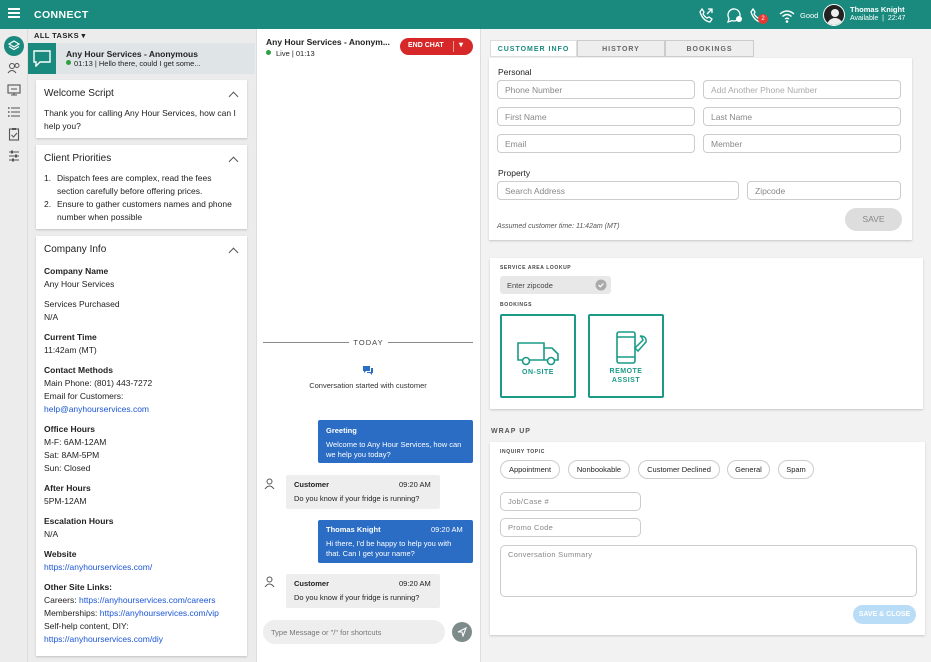 The image size is (931, 662). I want to click on office-hours-line: M-F: 6AM-12AM, so click(75, 442).